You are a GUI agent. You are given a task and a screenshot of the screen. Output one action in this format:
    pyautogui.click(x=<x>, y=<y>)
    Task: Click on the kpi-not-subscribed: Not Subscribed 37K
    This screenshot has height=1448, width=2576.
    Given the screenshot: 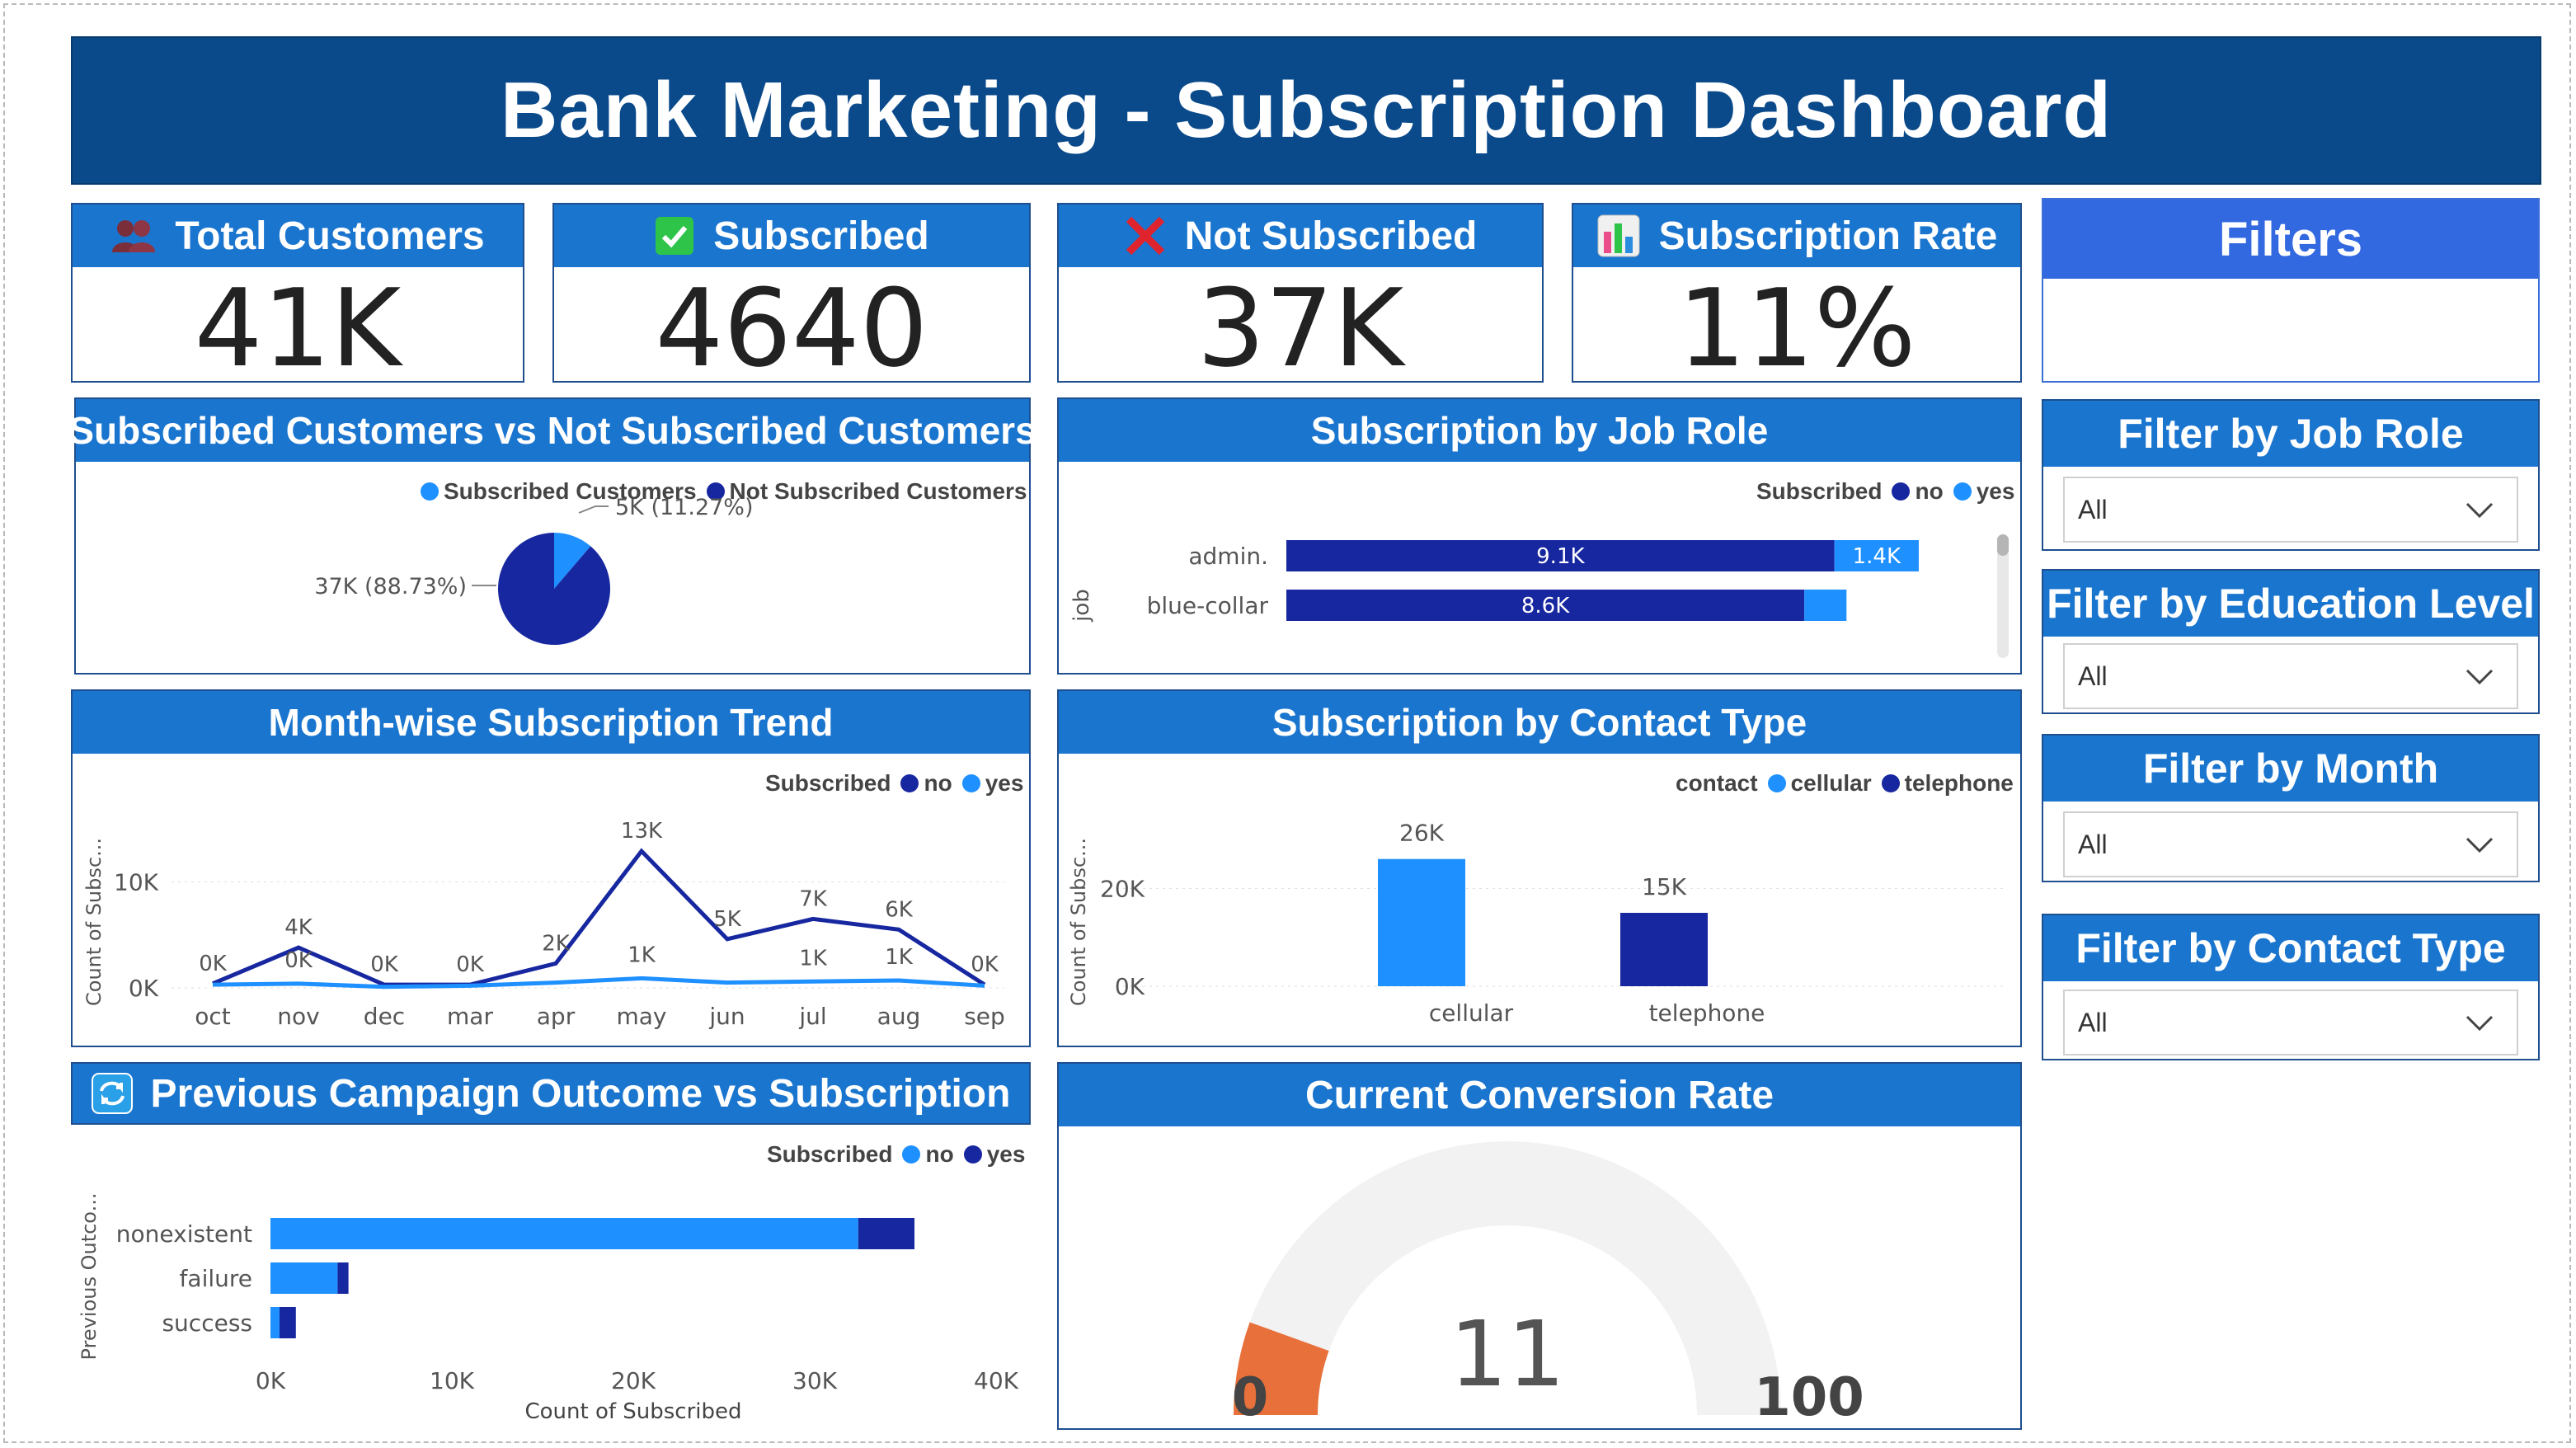 What is the action you would take?
    pyautogui.click(x=1300, y=297)
    